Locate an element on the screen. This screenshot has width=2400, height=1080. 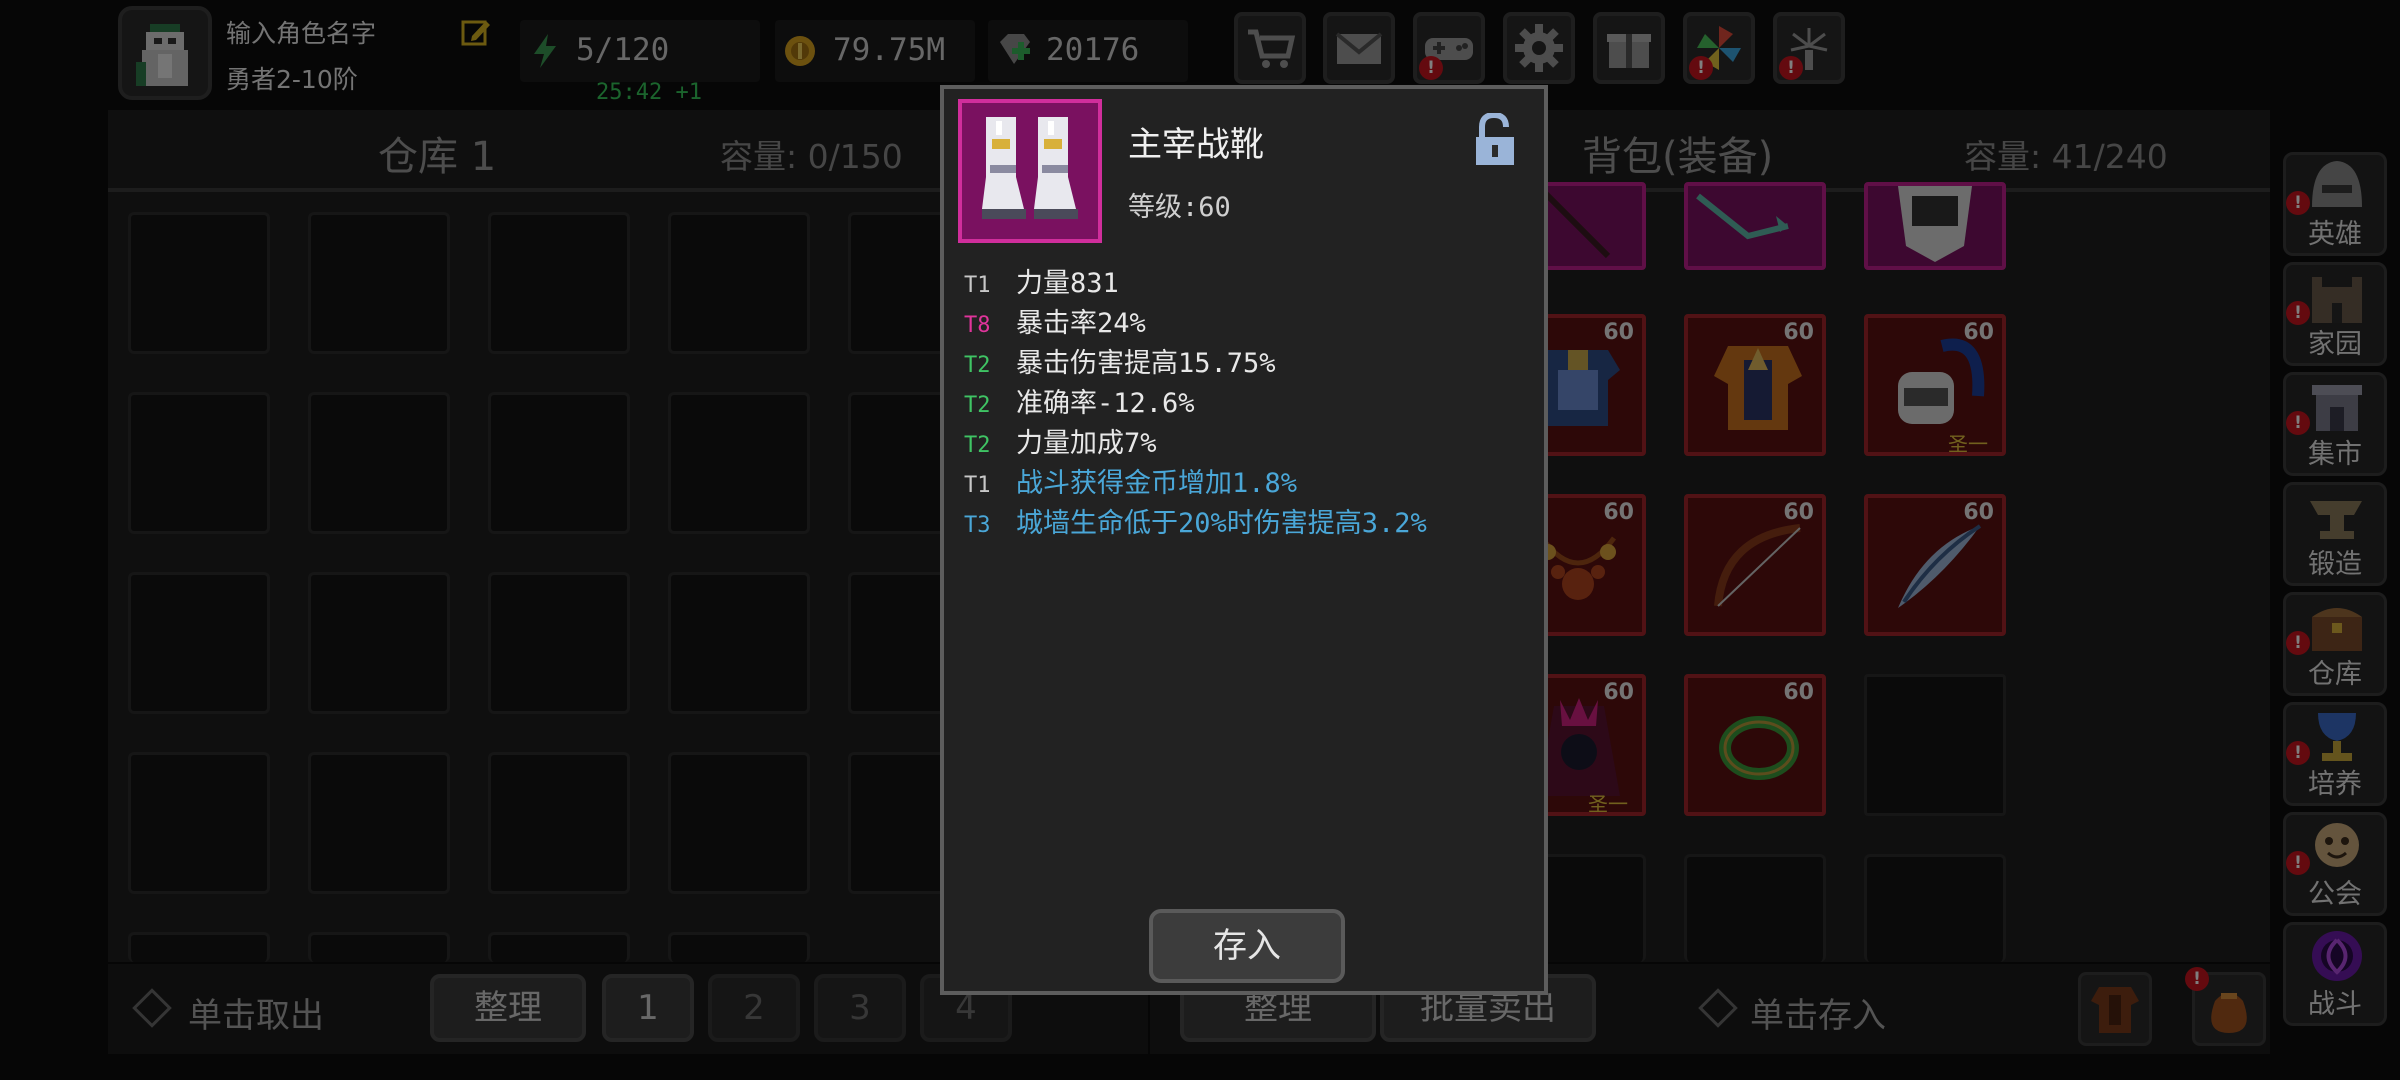
attribute-row: T2 暴击伤害提高15.75% is located at coordinates (1120, 360).